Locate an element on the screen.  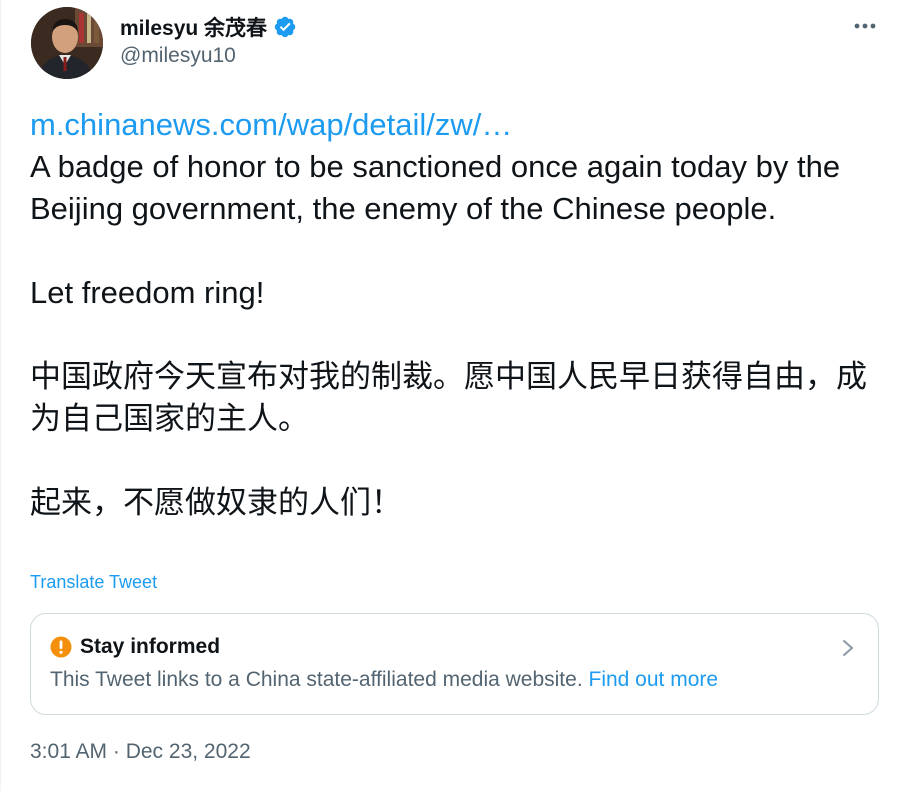
chevron-right-icon is located at coordinates (848, 648).